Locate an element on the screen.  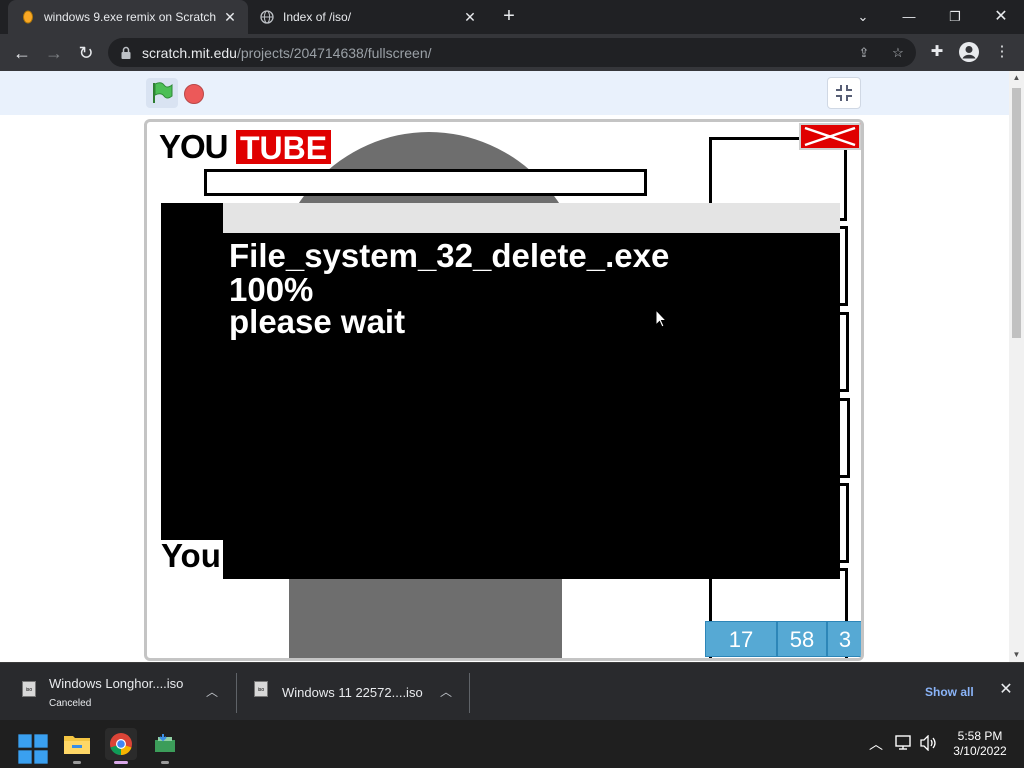
lock-icon is located at coordinates (126, 53).